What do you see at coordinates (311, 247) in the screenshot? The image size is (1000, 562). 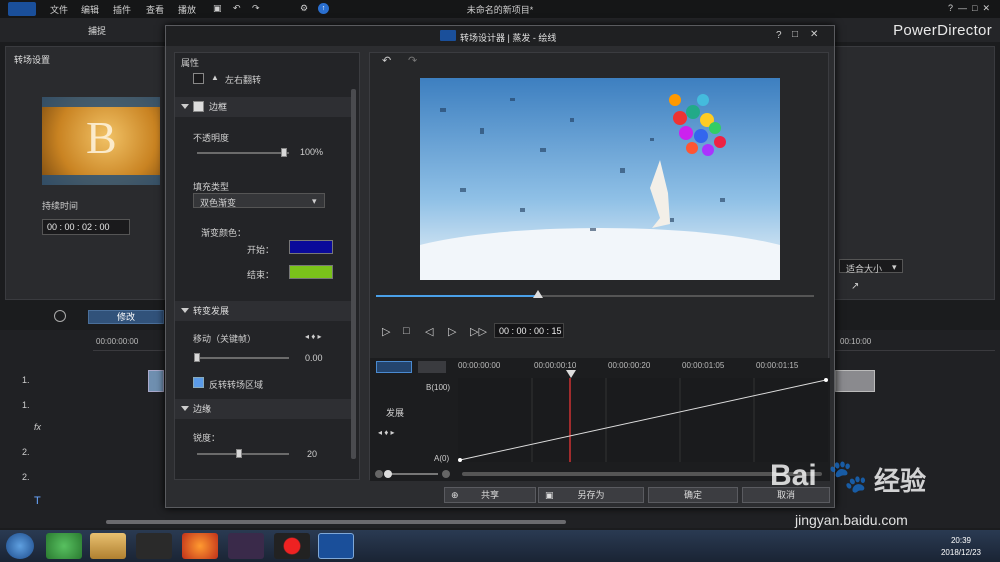 I see `start-color-swatch` at bounding box center [311, 247].